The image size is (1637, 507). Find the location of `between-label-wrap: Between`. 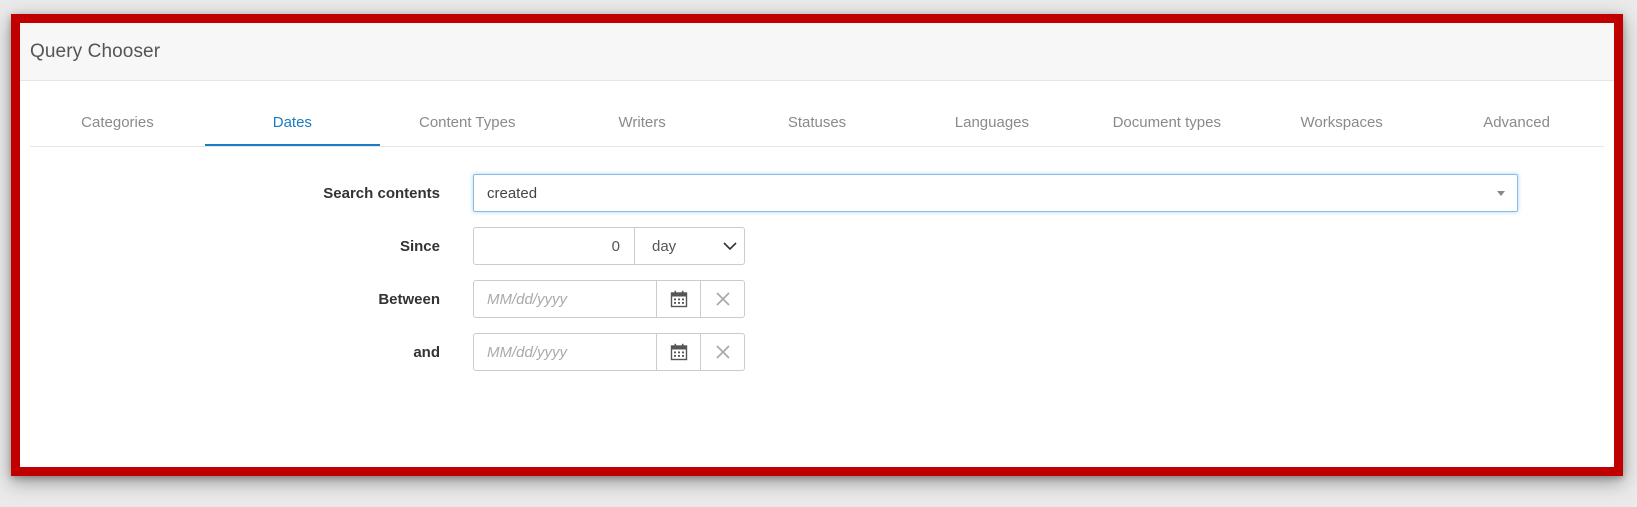

between-label-wrap: Between is located at coordinates (230, 299).